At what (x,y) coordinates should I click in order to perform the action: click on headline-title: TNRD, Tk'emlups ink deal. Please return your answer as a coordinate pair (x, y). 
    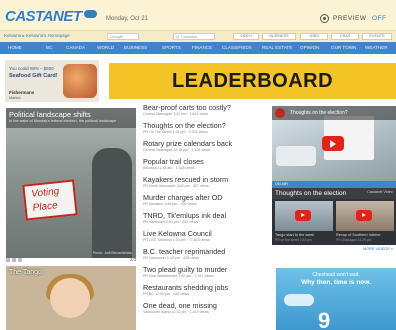
    Looking at the image, I should click on (207, 216).